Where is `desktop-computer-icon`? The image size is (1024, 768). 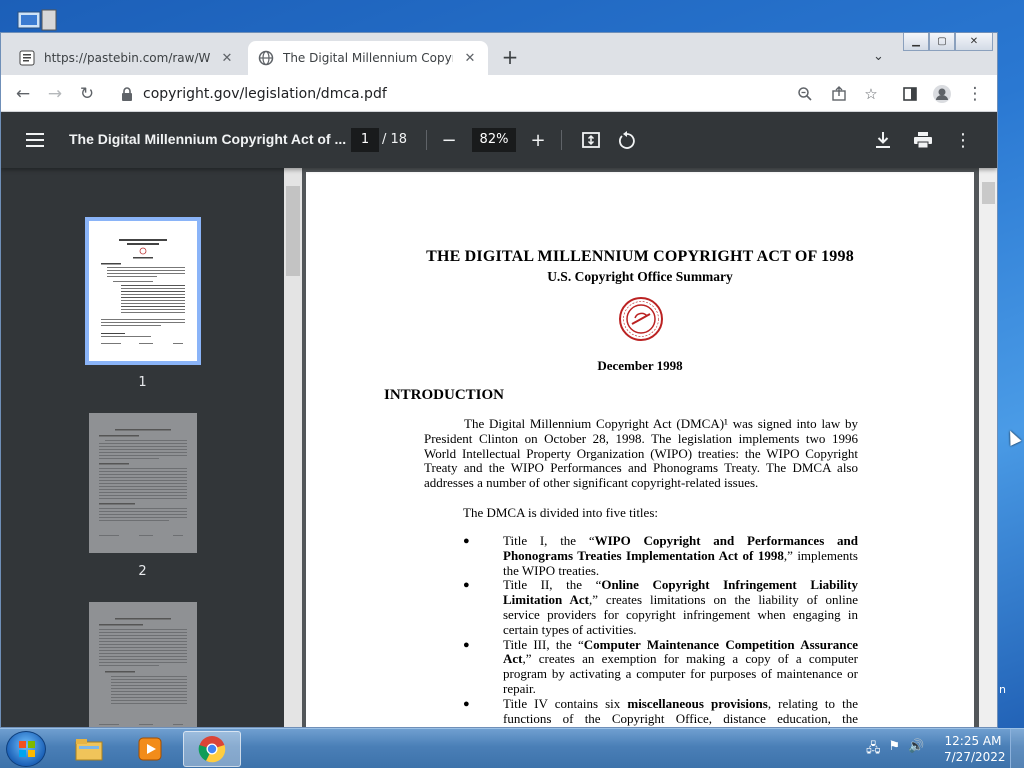 desktop-computer-icon is located at coordinates (38, 20).